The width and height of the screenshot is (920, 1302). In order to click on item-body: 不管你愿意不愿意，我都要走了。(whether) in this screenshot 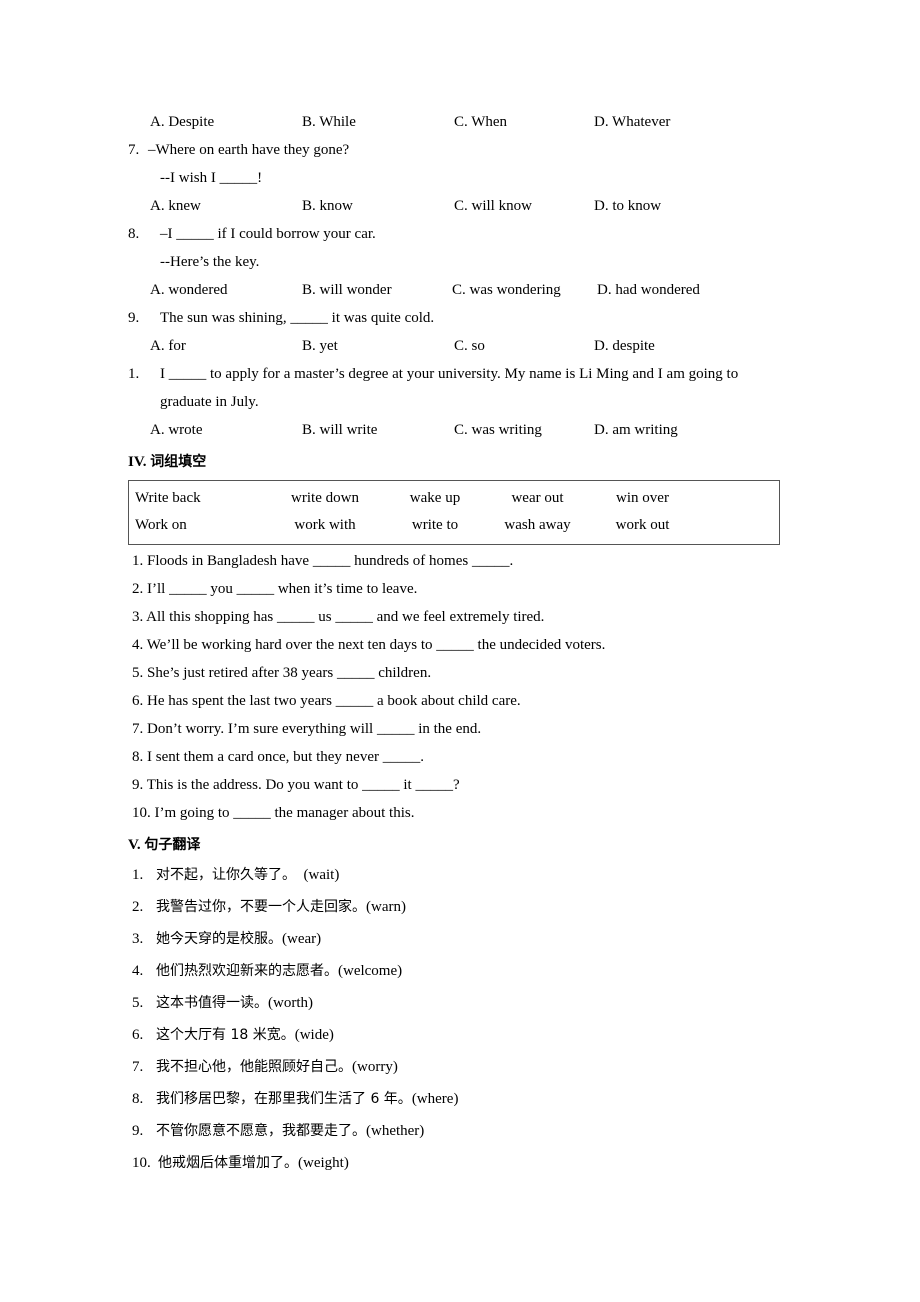, I will do `click(474, 1131)`.